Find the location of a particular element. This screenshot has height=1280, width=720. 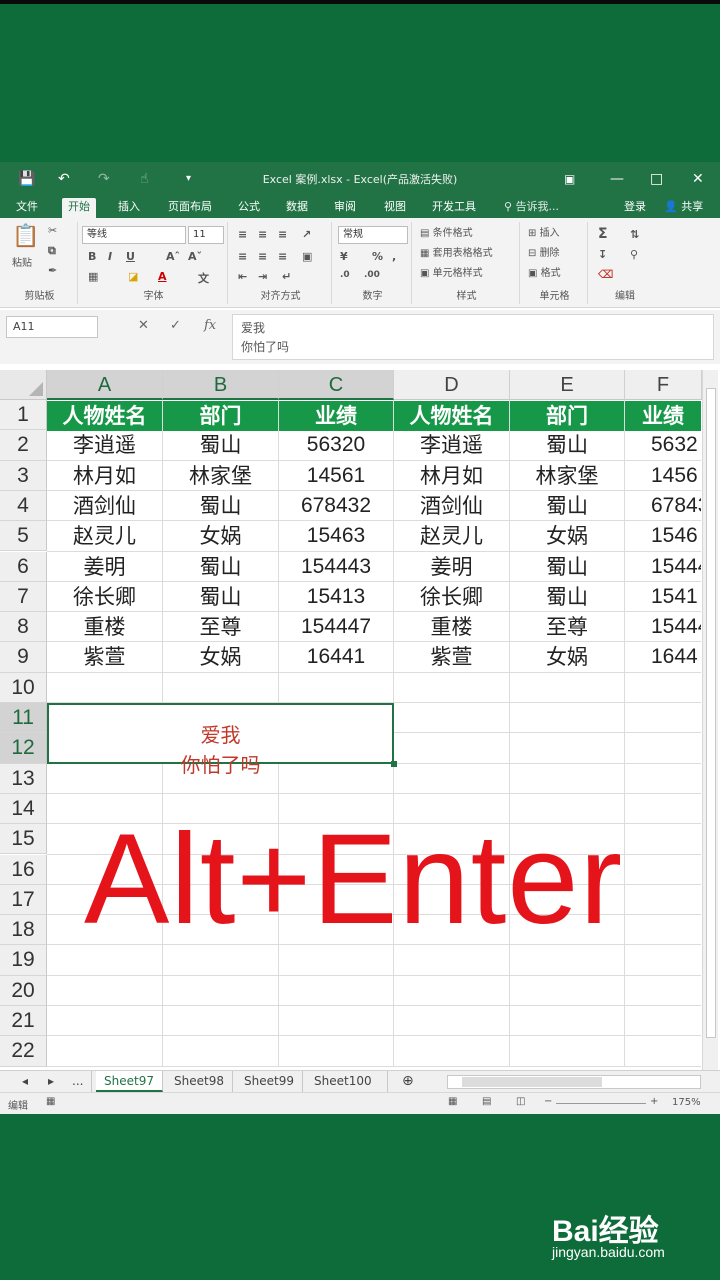

column-header-c: C is located at coordinates (336, 385).